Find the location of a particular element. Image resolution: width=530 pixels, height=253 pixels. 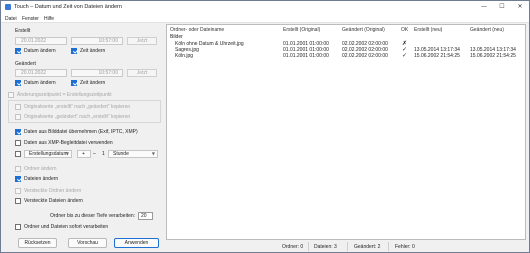

sync-checkbox is located at coordinates (11, 95).